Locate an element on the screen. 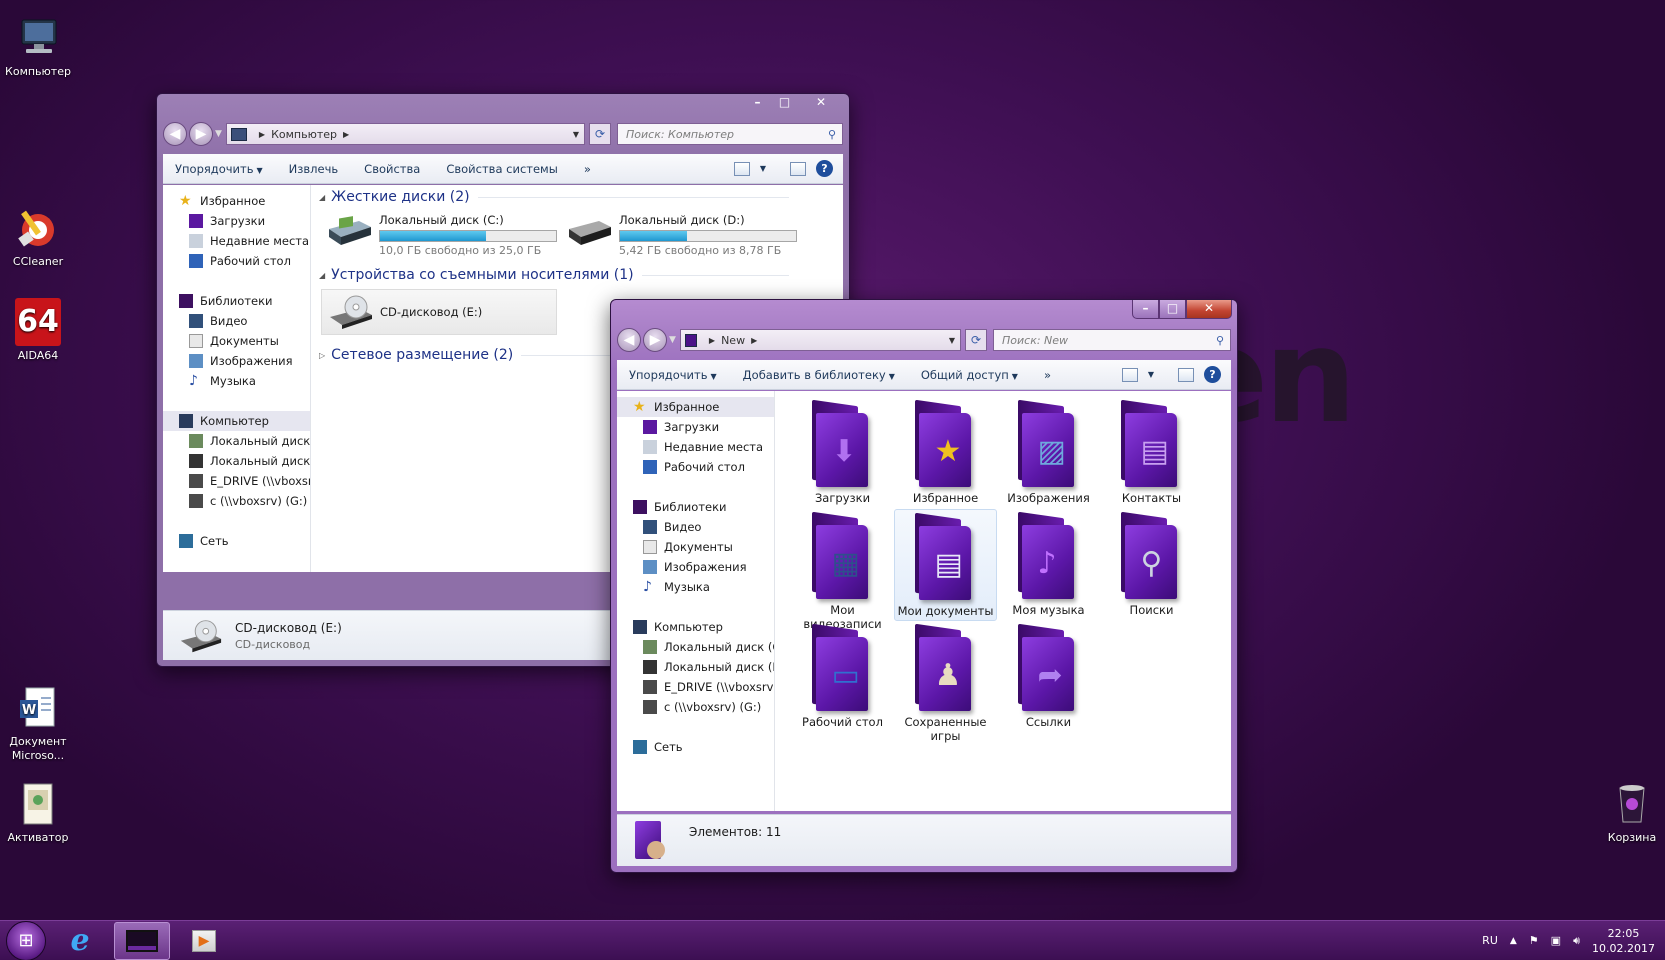 The width and height of the screenshot is (1665, 960). taskbar-internet-explorer: e is located at coordinates (80, 941).